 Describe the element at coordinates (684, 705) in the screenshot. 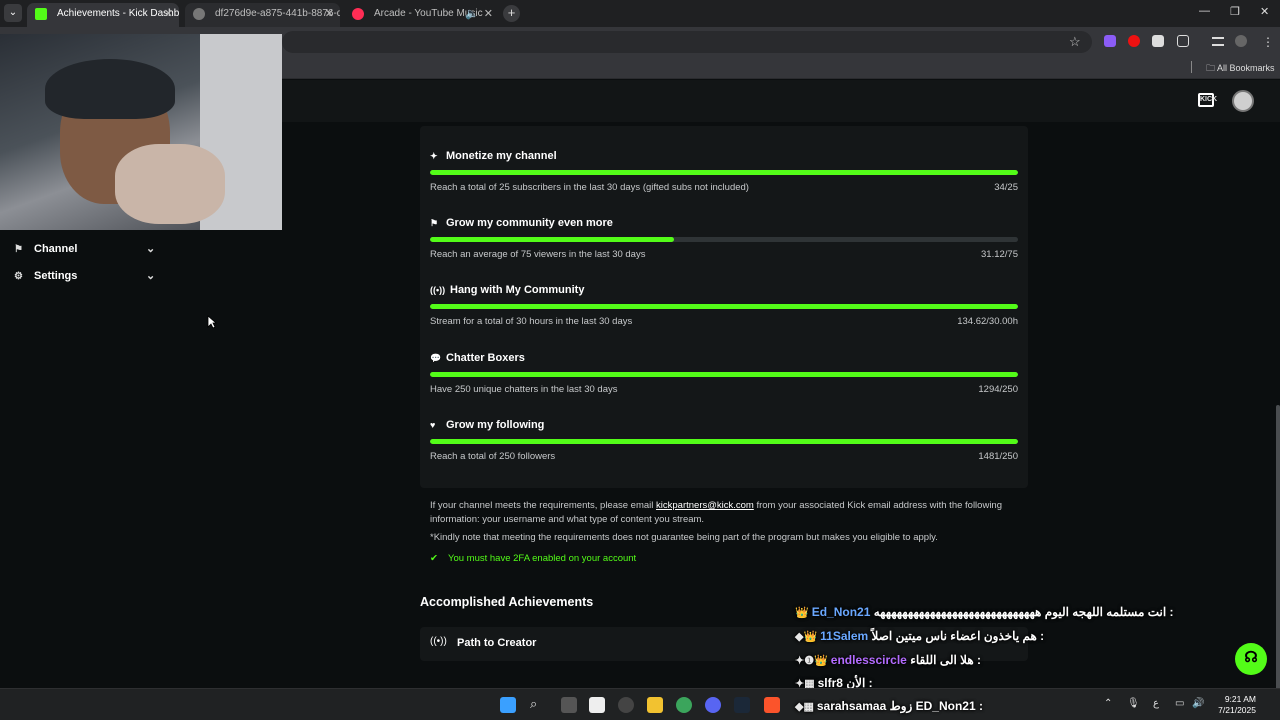

I see `chrome-icon` at that location.